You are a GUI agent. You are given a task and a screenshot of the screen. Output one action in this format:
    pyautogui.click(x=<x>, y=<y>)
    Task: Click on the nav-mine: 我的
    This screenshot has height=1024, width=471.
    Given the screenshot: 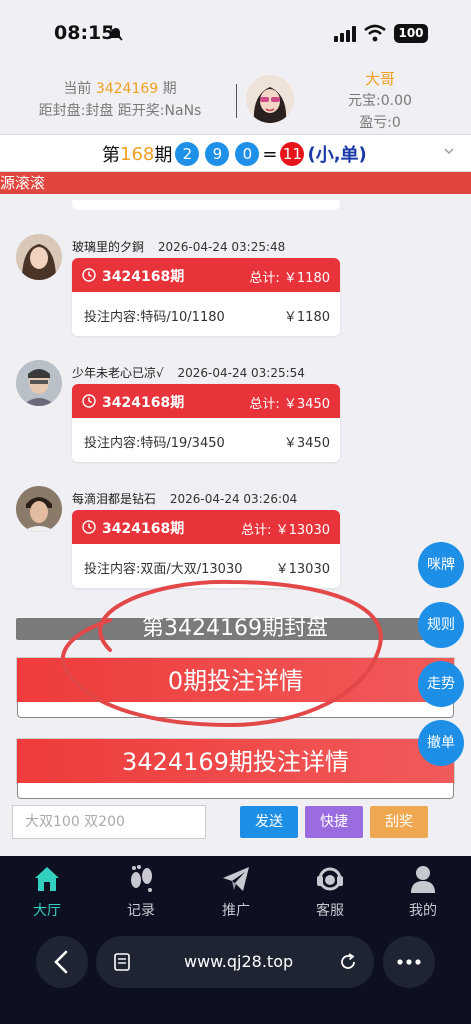 What is the action you would take?
    pyautogui.click(x=423, y=892)
    